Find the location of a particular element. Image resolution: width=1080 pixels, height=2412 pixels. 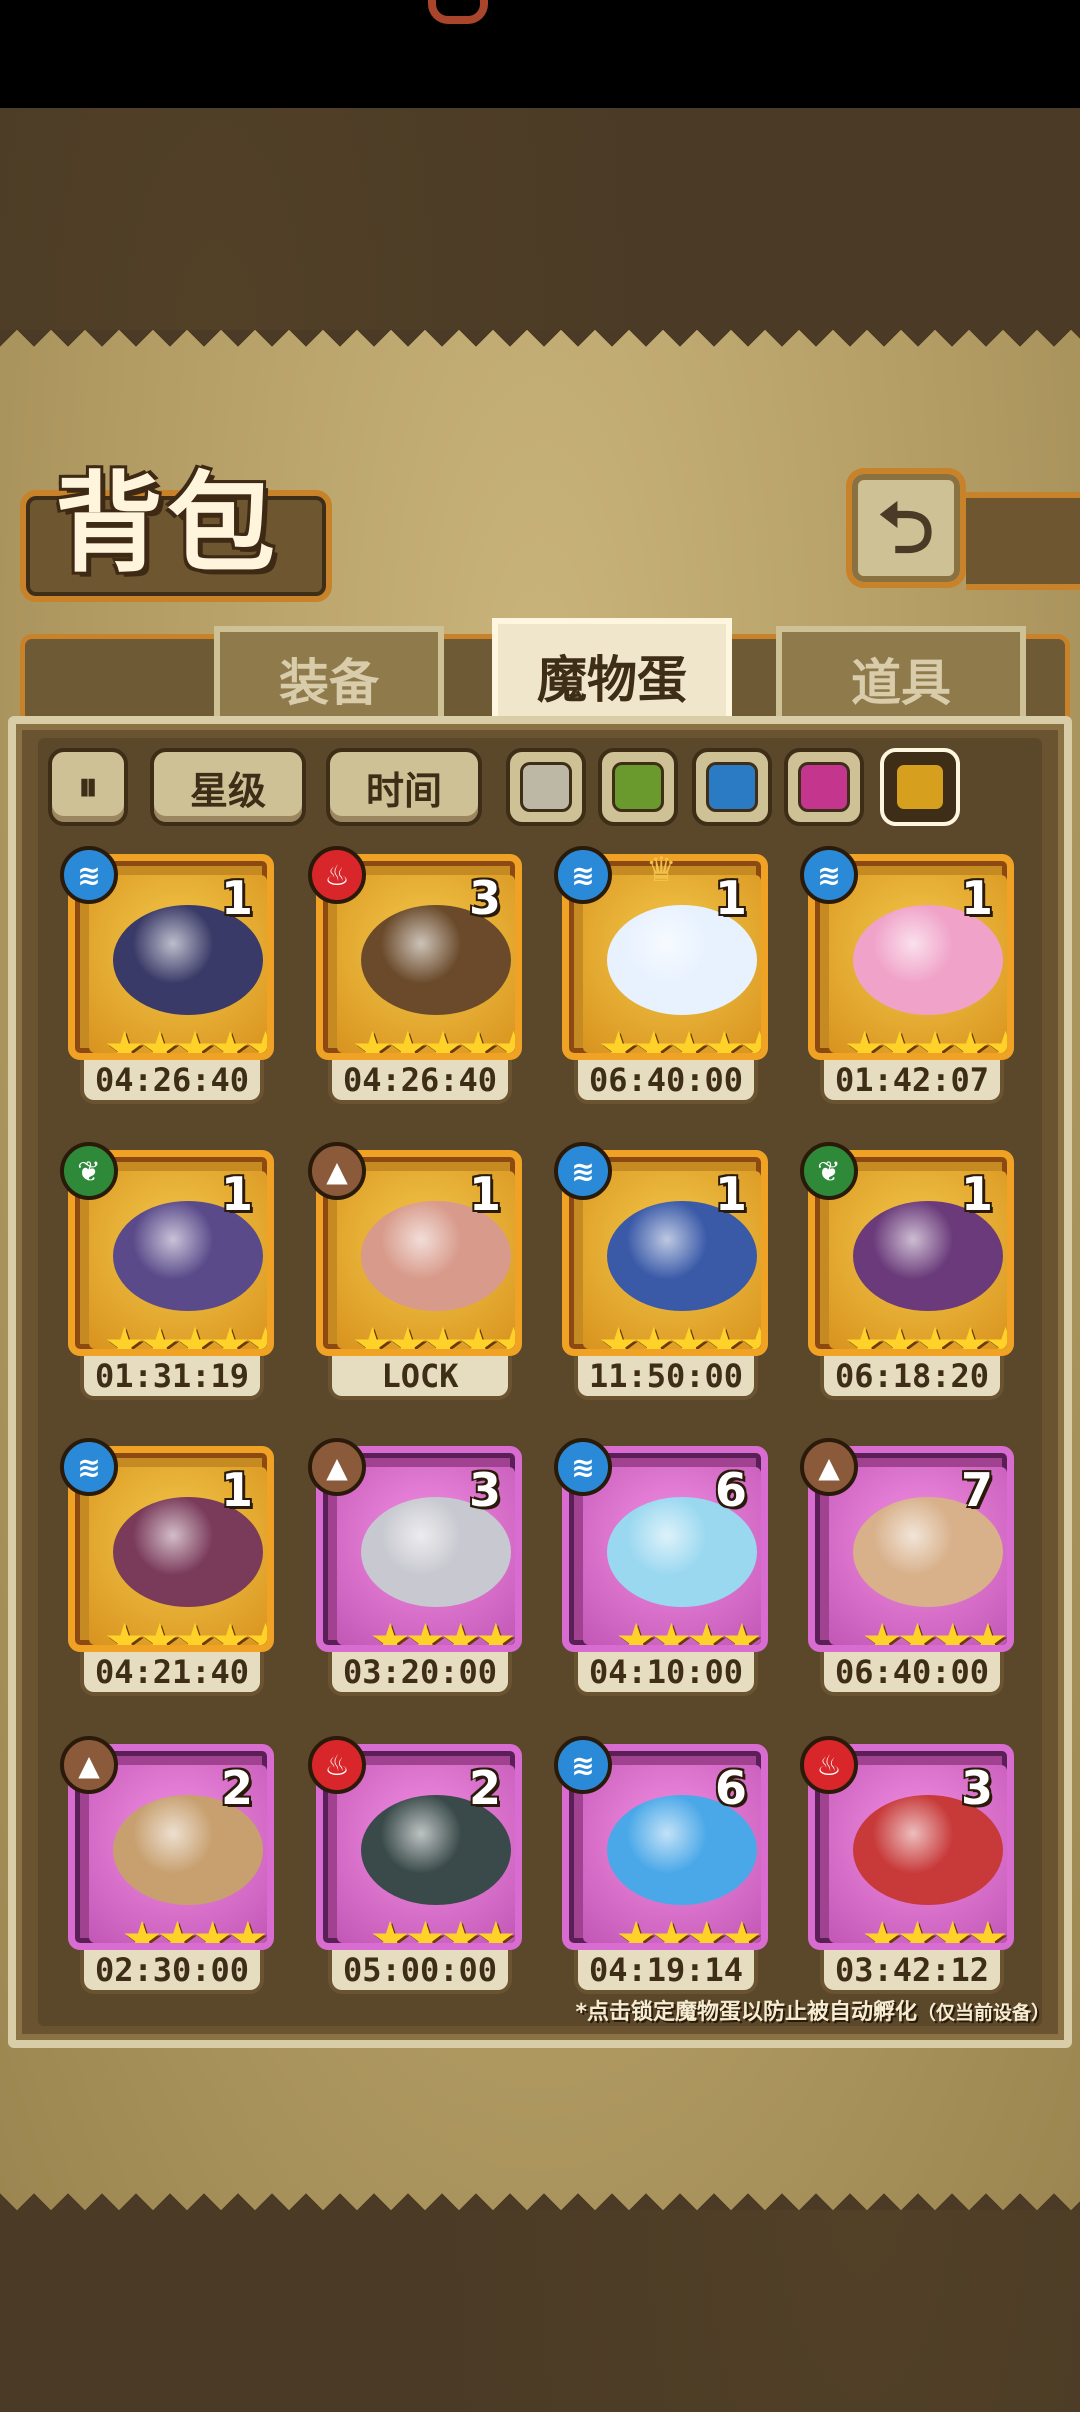

zigzag-edge-bottom is located at coordinates (540, 2193).